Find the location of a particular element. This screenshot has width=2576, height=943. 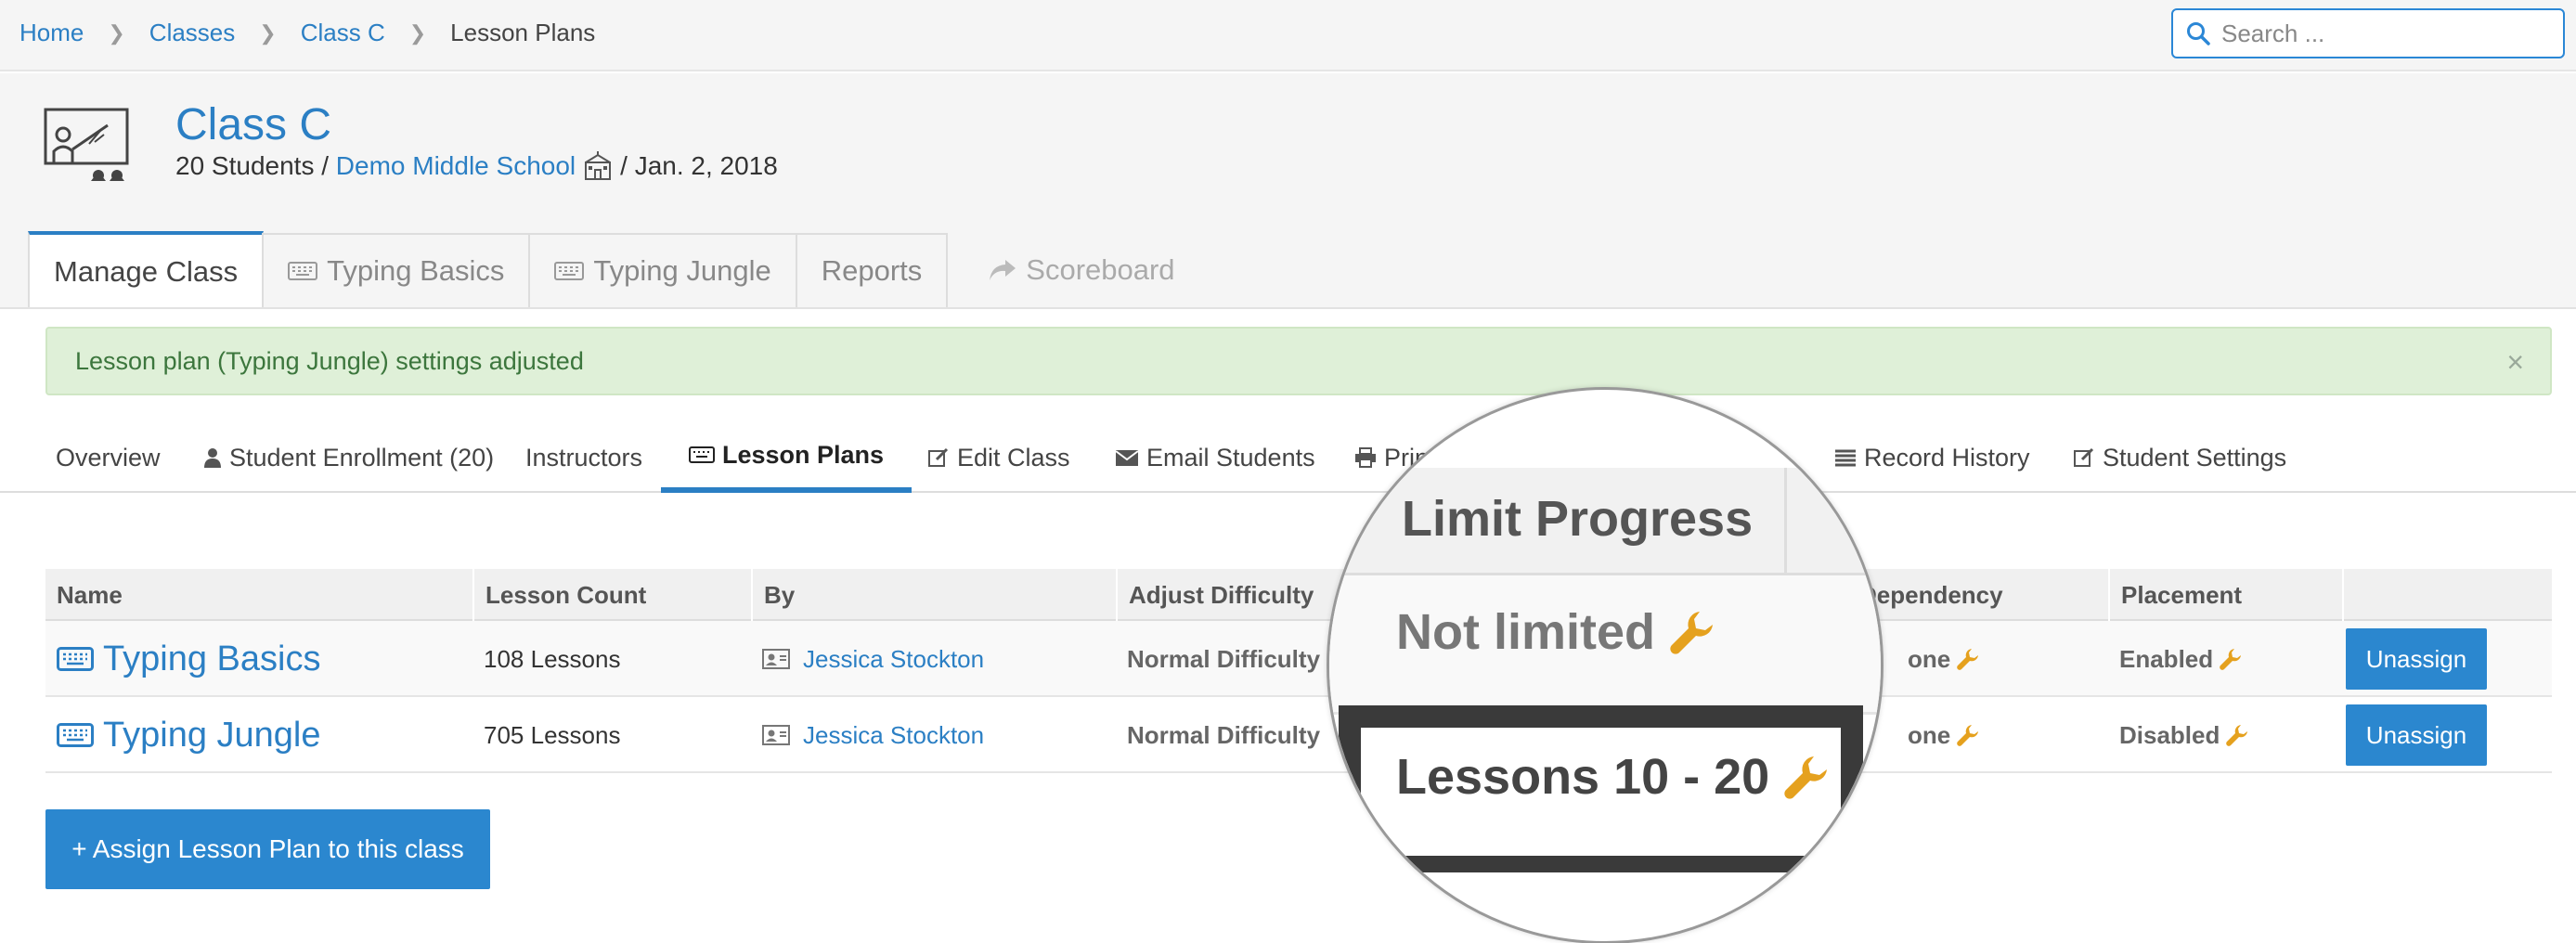

lesson-plan-name-link: Typing Jungle is located at coordinates (183, 735).